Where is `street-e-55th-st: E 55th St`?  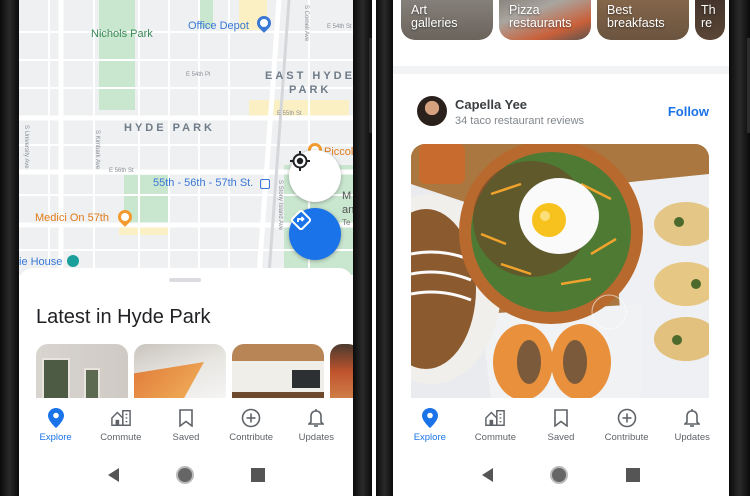 street-e-55th-st: E 55th St is located at coordinates (289, 114).